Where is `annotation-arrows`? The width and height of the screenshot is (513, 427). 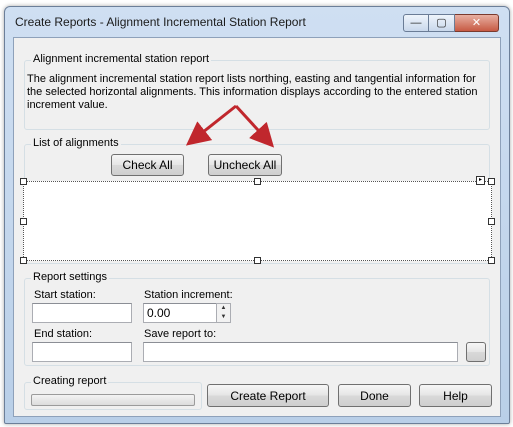
annotation-arrows is located at coordinates (230, 126).